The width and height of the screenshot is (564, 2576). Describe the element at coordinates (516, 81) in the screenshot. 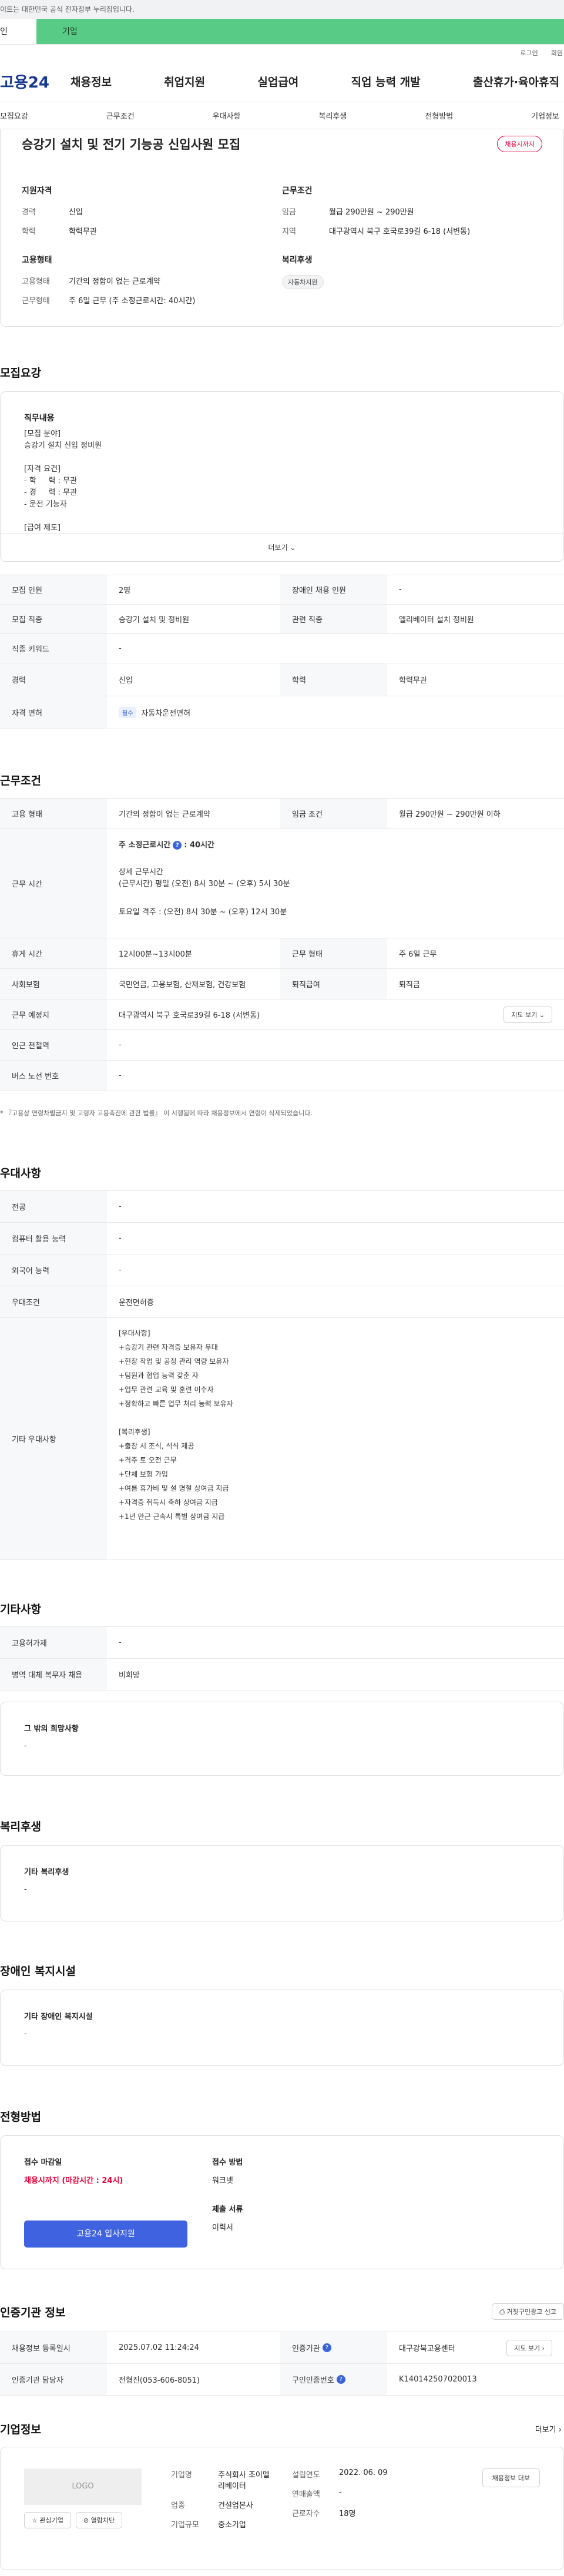

I see `gnb-leave: 출산휴가·육아휴직` at that location.